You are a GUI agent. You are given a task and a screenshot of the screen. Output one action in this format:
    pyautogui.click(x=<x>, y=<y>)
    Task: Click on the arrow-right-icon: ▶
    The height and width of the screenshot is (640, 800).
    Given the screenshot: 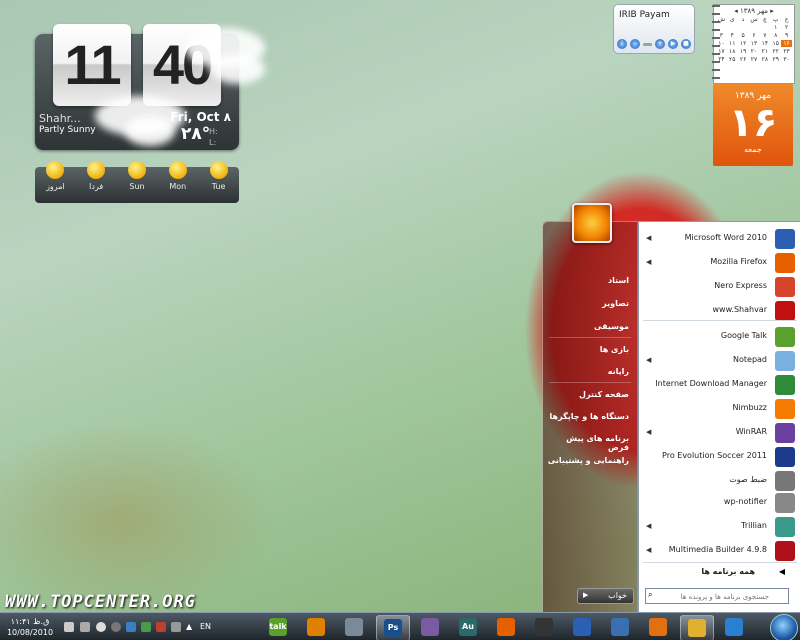 What is the action you would take?
    pyautogui.click(x=585, y=595)
    